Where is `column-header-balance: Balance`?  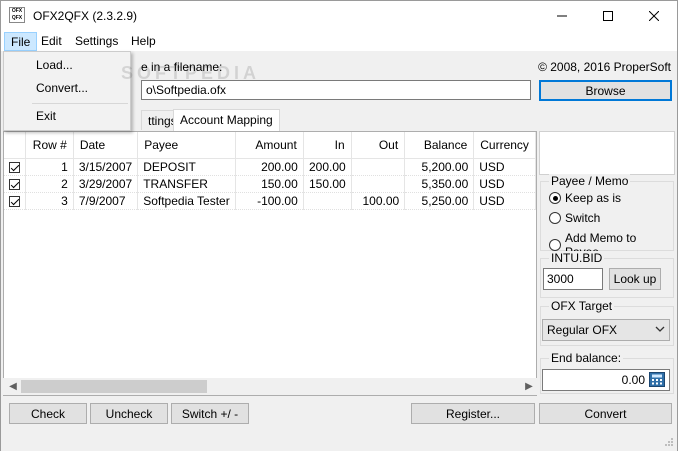
column-header-balance: Balance is located at coordinates (439, 145).